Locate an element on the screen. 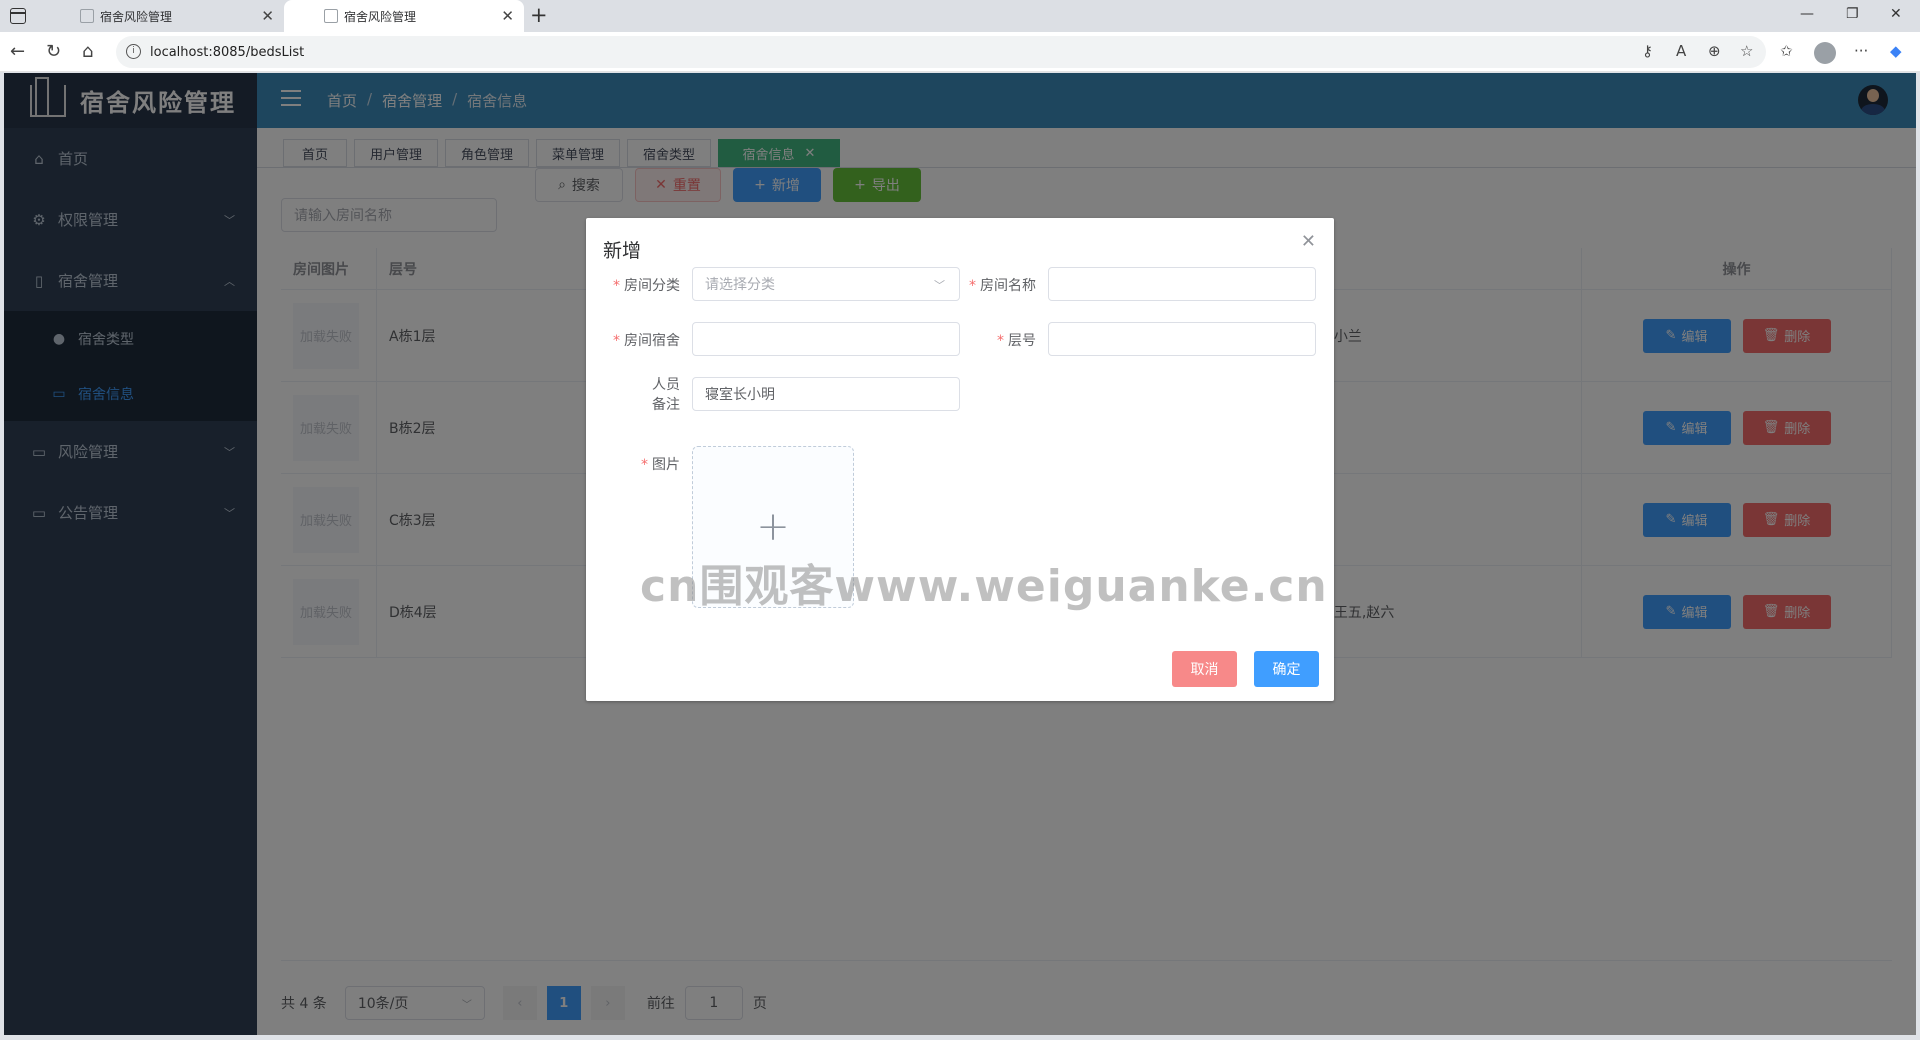  restore-icon: ❐ is located at coordinates (1852, 14).